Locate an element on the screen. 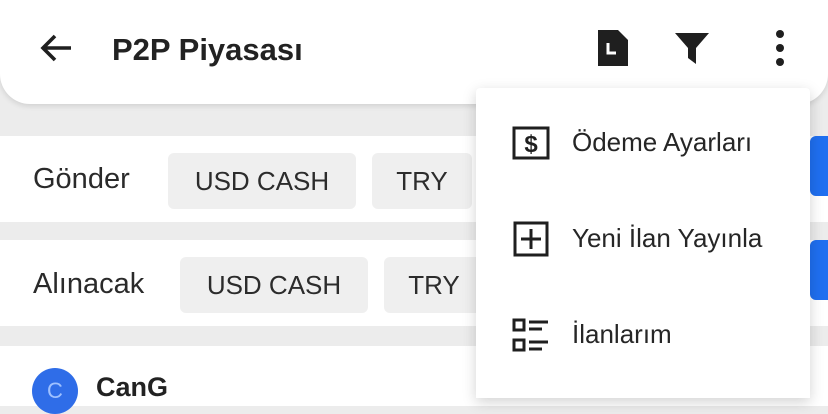  more-button is located at coordinates (780, 50).